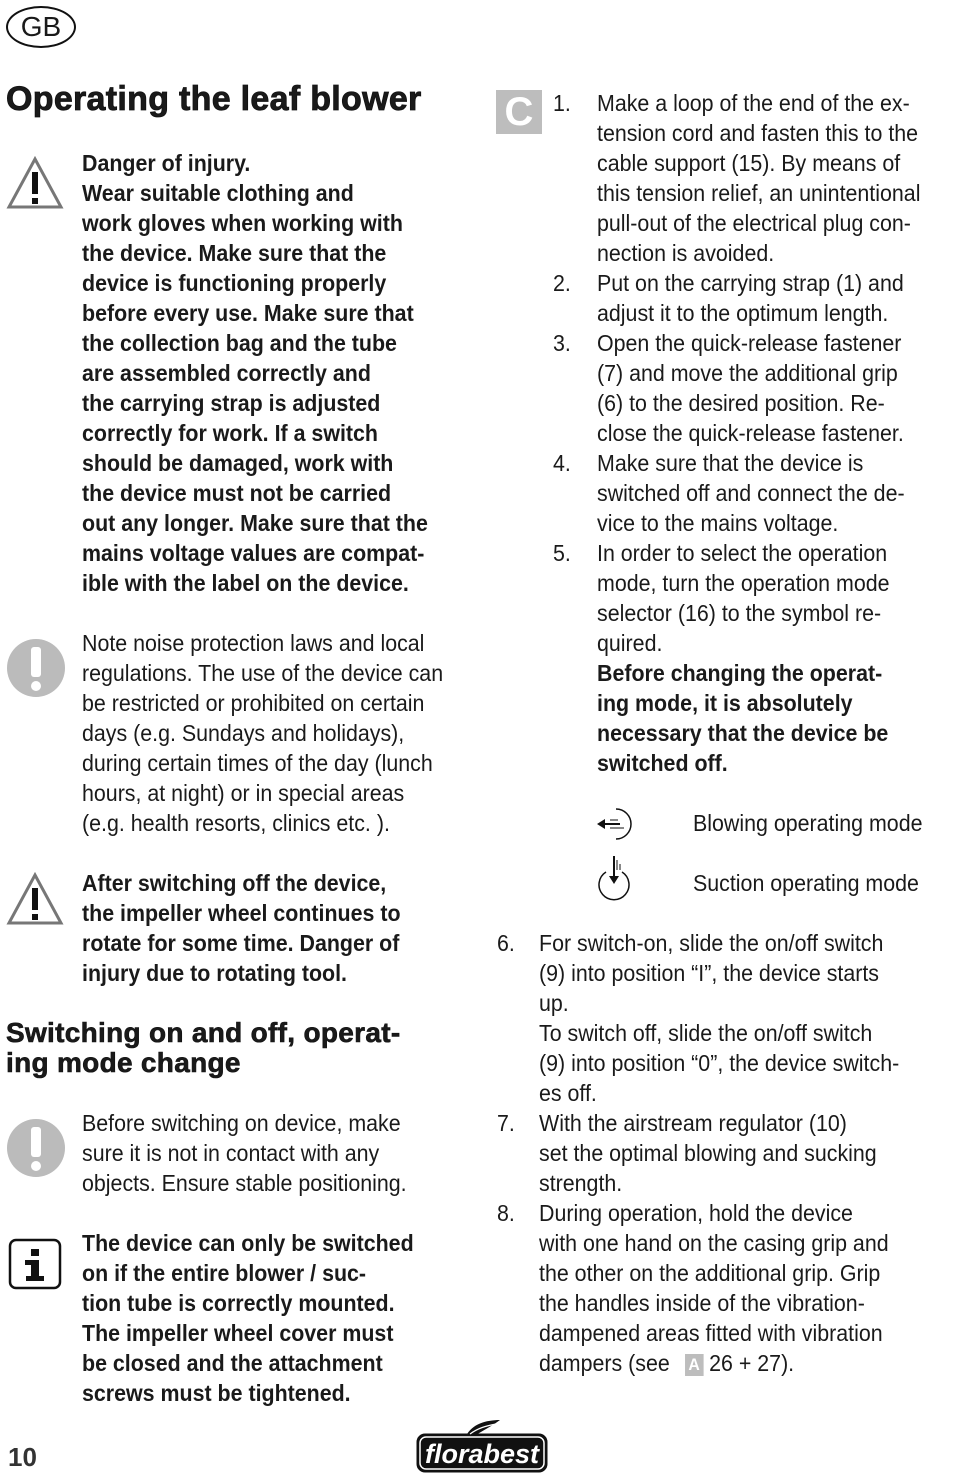 Image resolution: width=960 pixels, height=1474 pixels. What do you see at coordinates (244, 1183) in the screenshot?
I see `note-text: objects. Ensure stable positioning.` at bounding box center [244, 1183].